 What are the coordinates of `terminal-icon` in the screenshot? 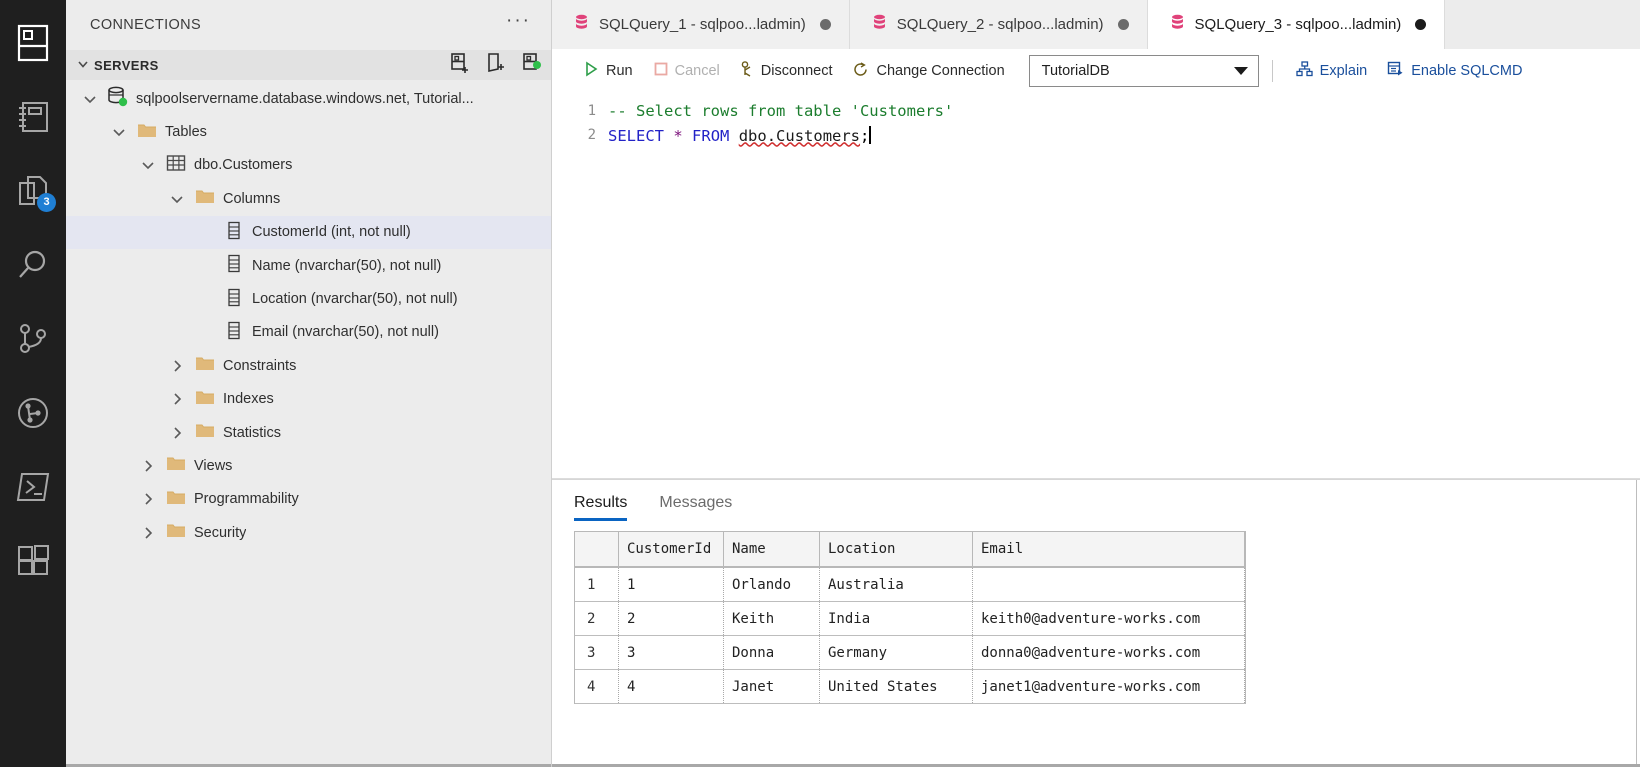 It's located at (33, 487).